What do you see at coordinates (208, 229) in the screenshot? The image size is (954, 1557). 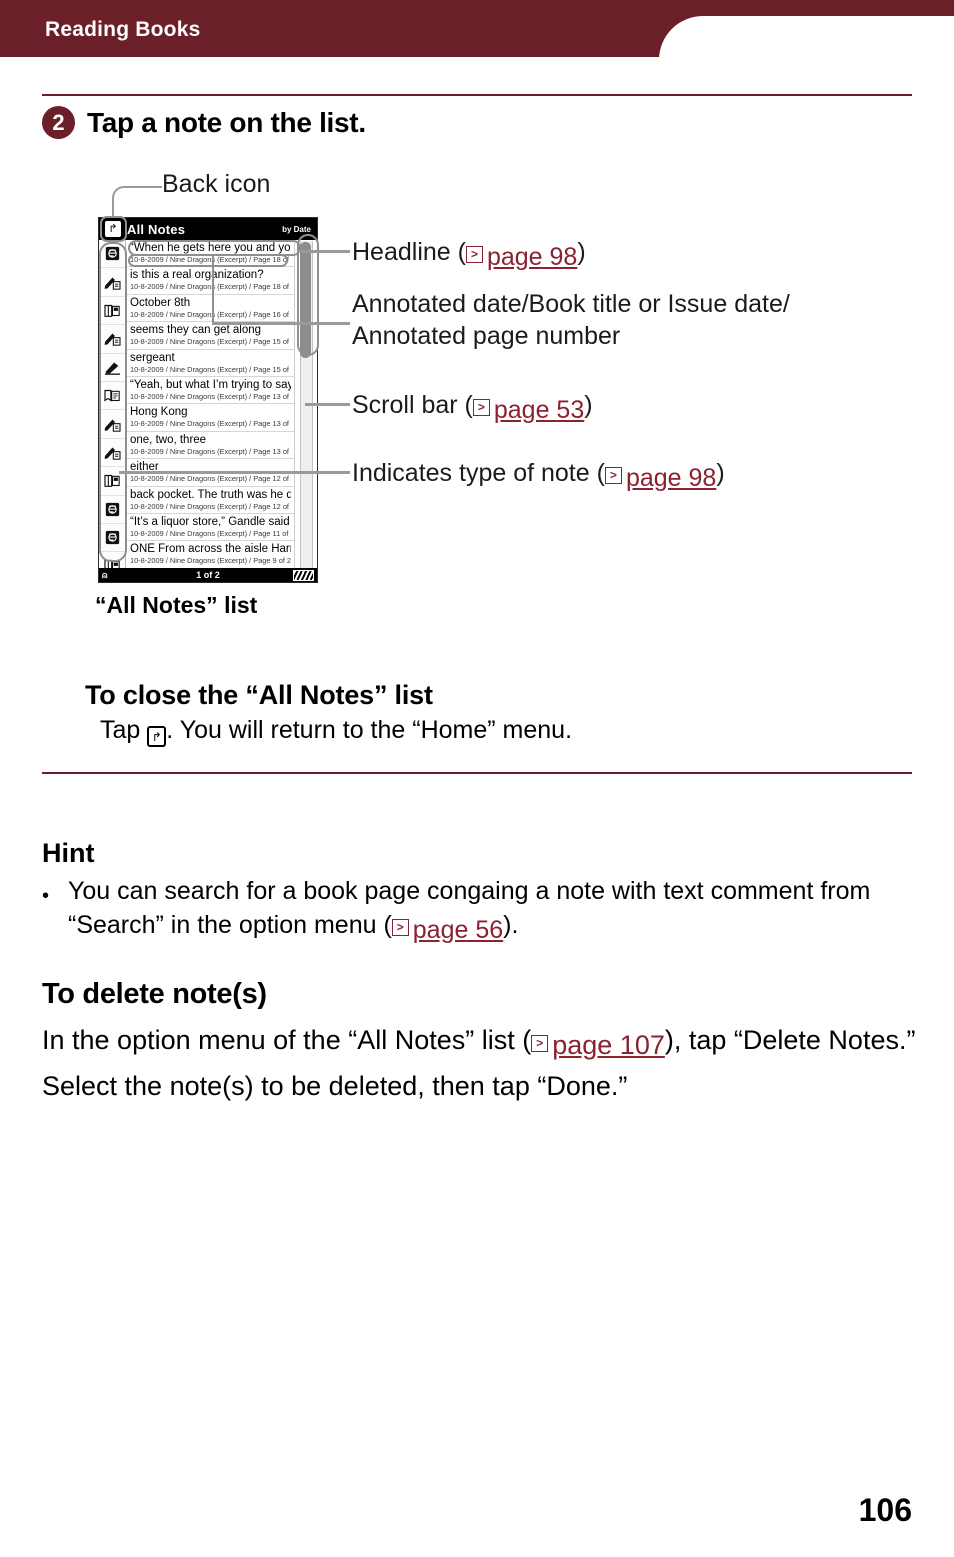 I see `device-toolbar: ↱ All Notes by Date` at bounding box center [208, 229].